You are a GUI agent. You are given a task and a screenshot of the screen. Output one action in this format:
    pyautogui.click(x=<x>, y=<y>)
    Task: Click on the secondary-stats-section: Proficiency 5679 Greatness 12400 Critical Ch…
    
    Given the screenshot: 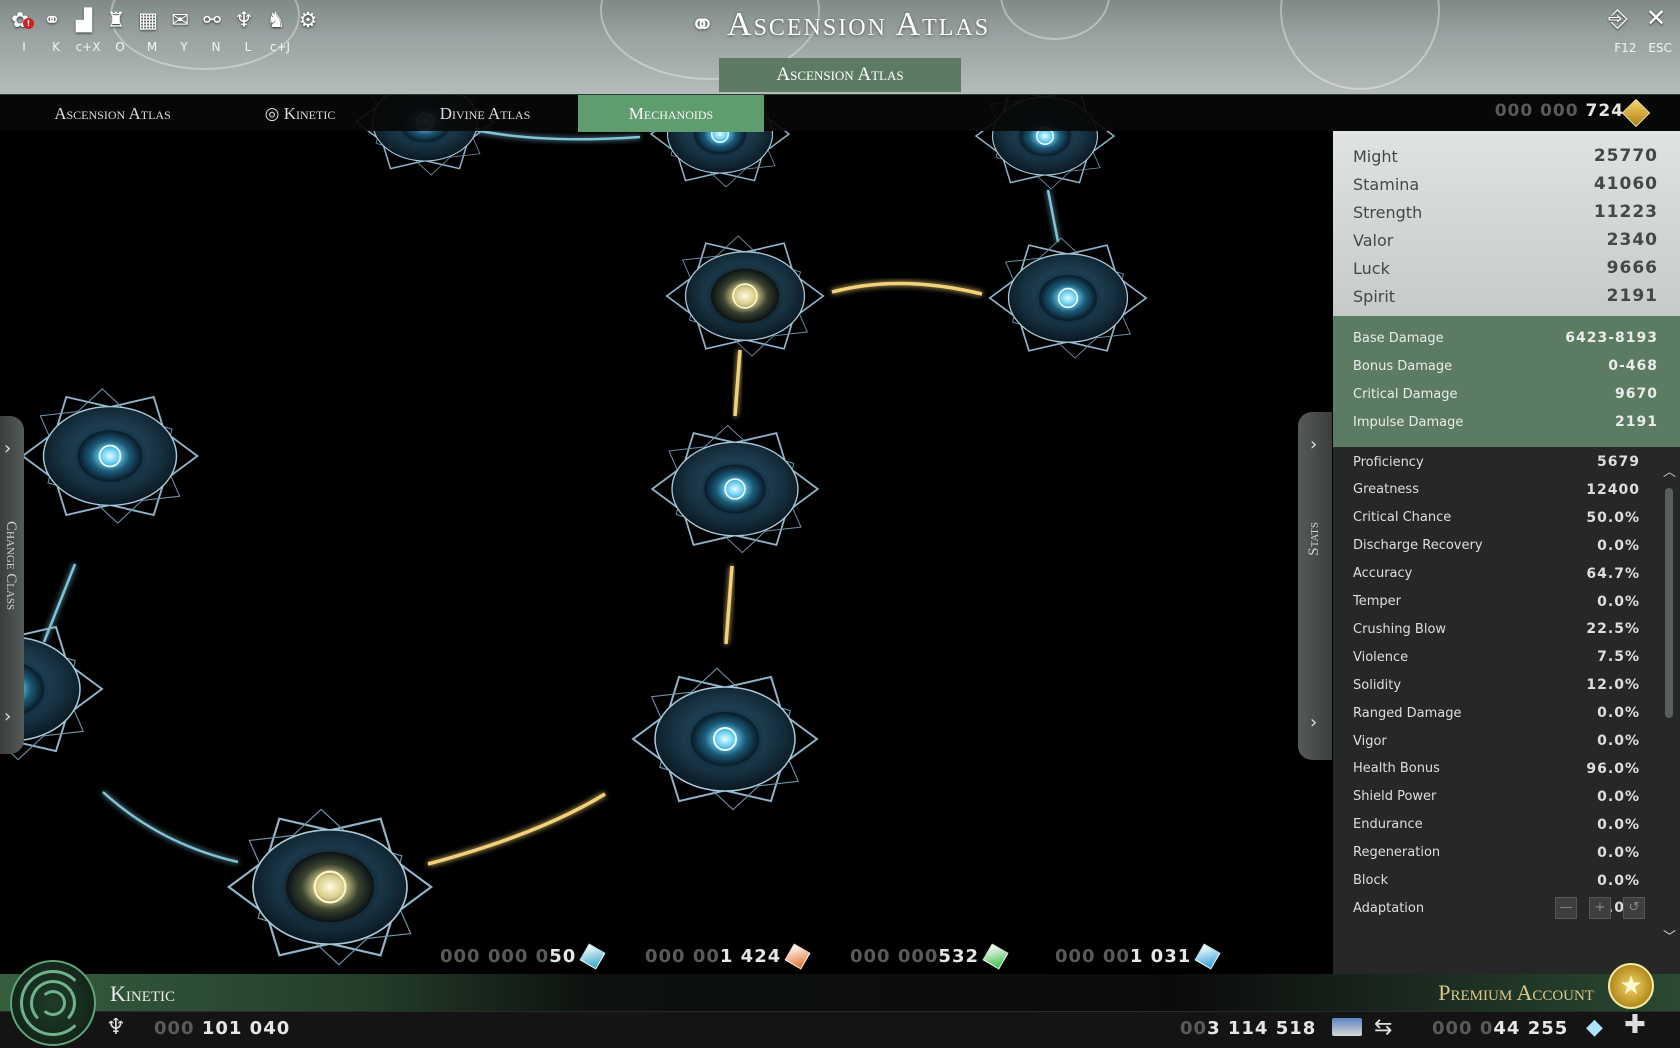 What is the action you would take?
    pyautogui.click(x=1506, y=710)
    